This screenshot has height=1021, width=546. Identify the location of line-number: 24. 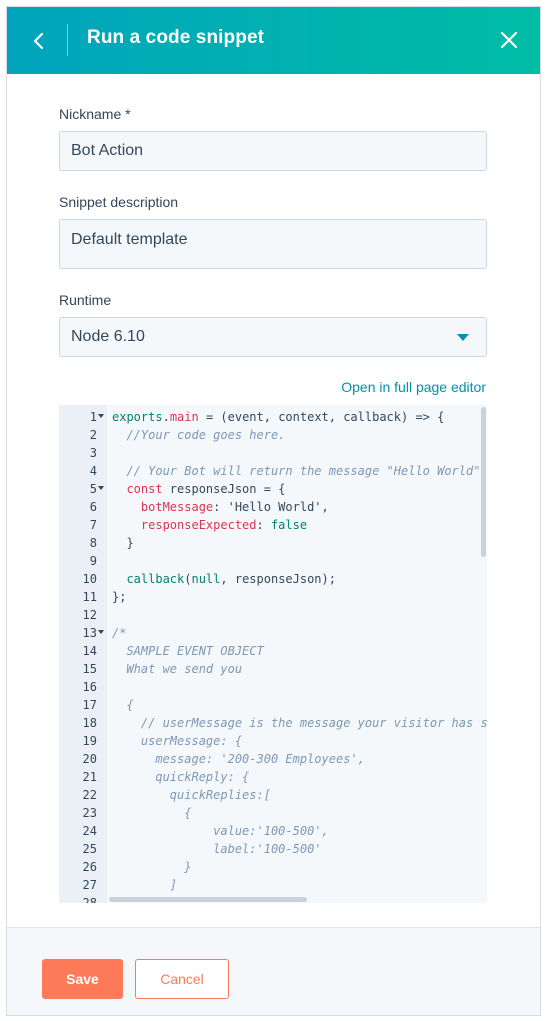
(89, 831).